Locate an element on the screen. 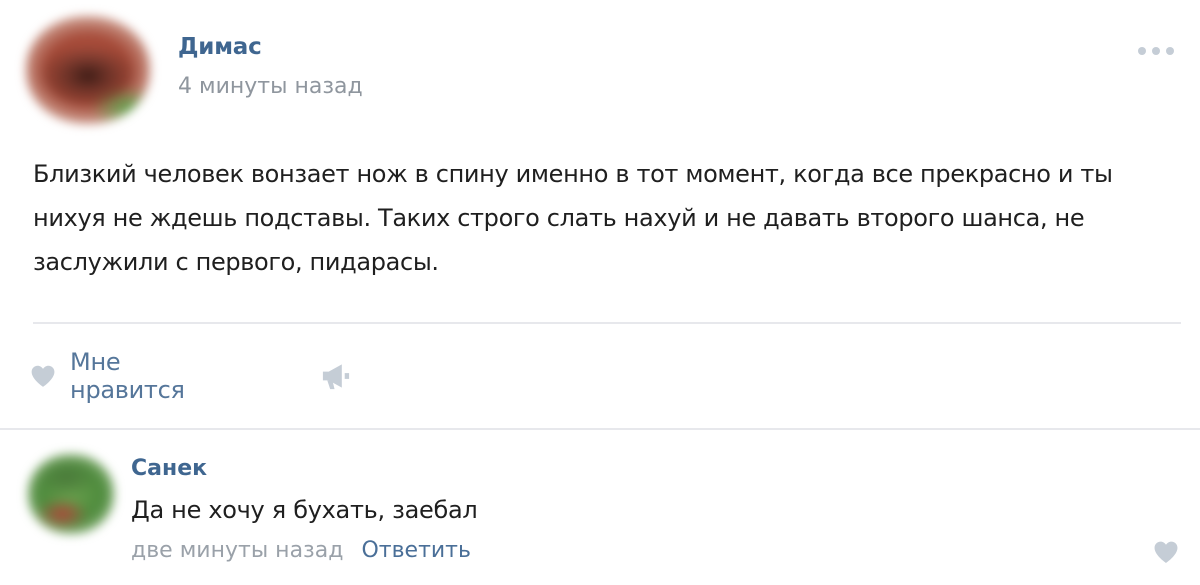  comment-meta: две минуты назад Ответить is located at coordinates (301, 550).